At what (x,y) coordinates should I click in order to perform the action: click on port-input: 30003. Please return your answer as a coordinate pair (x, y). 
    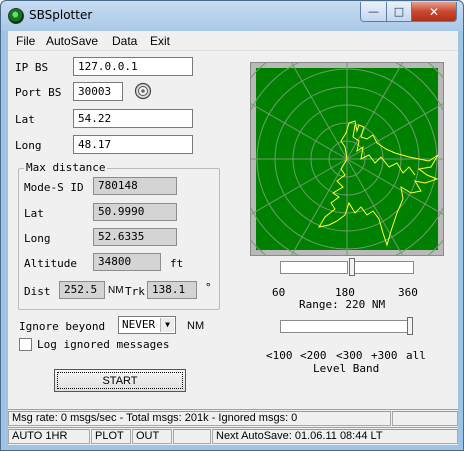
    Looking at the image, I should click on (98, 91).